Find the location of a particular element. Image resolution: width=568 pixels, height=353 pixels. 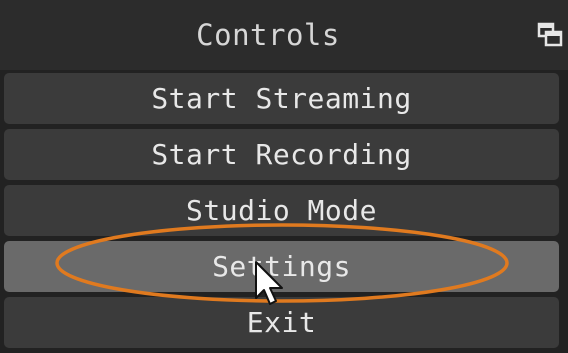

start-recording-button: Start Recording is located at coordinates (281, 154).